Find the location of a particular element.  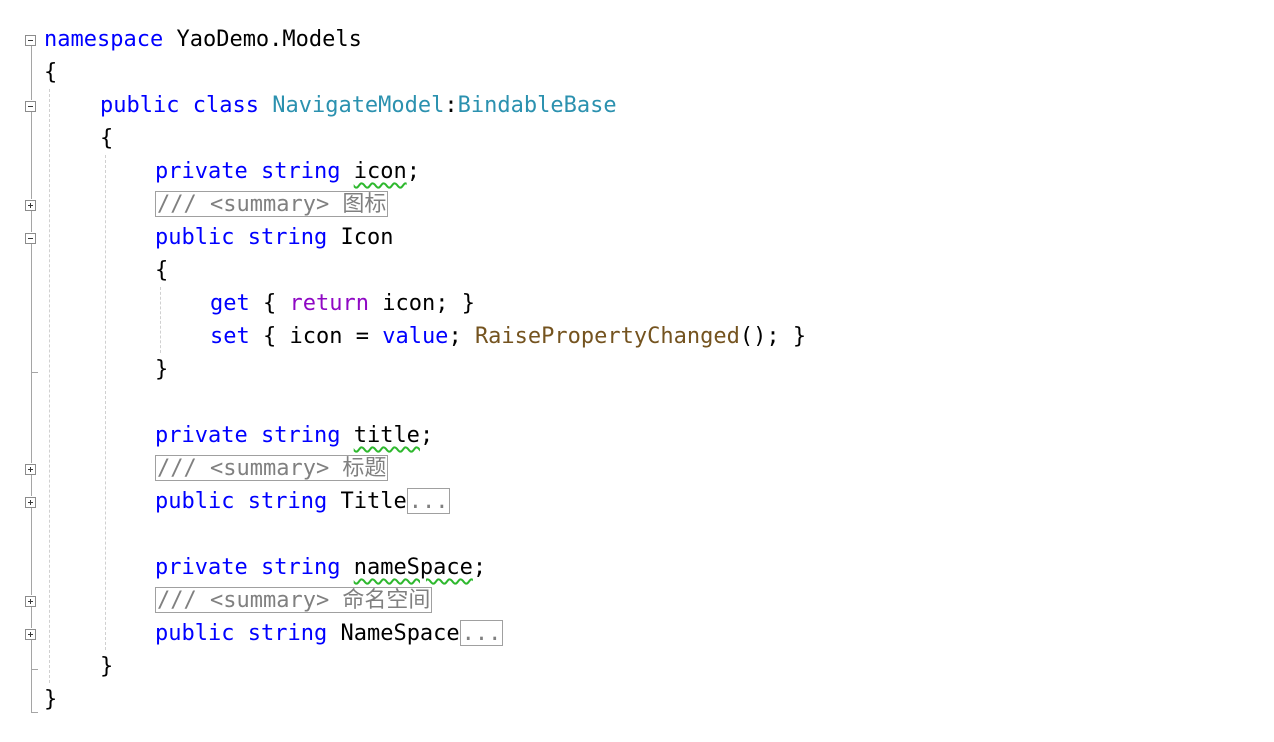

code-line: /// <summary> 命名空间 is located at coordinates (637, 600).